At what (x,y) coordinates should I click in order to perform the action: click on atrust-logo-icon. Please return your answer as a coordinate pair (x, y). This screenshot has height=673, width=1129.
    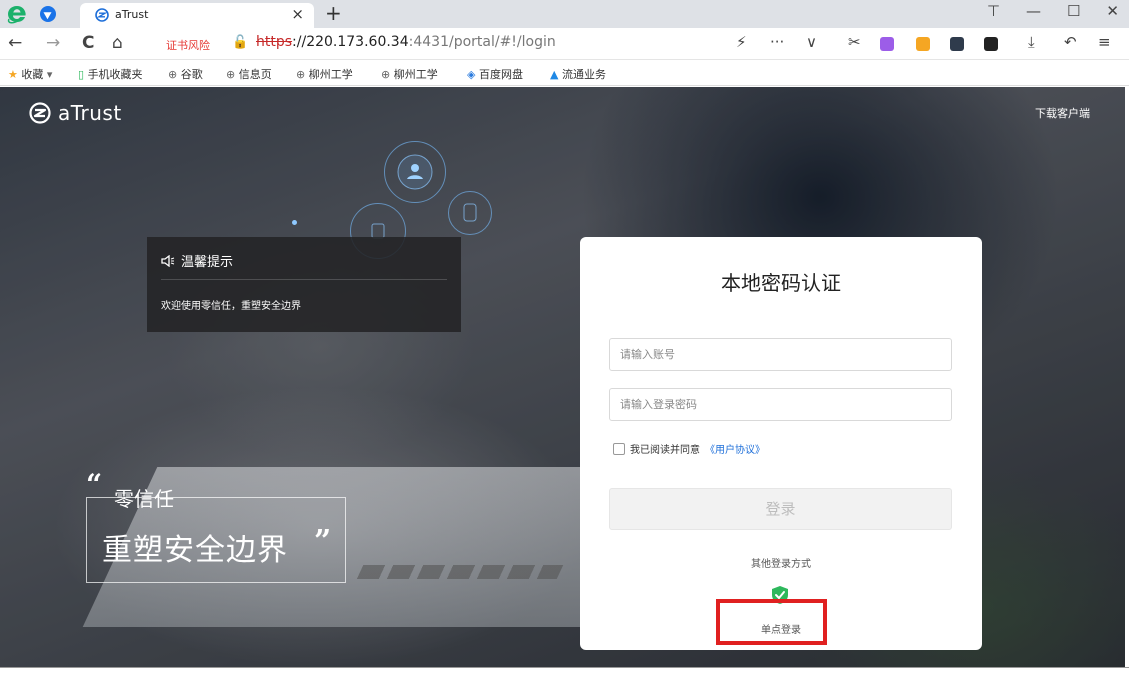
    Looking at the image, I should click on (40, 113).